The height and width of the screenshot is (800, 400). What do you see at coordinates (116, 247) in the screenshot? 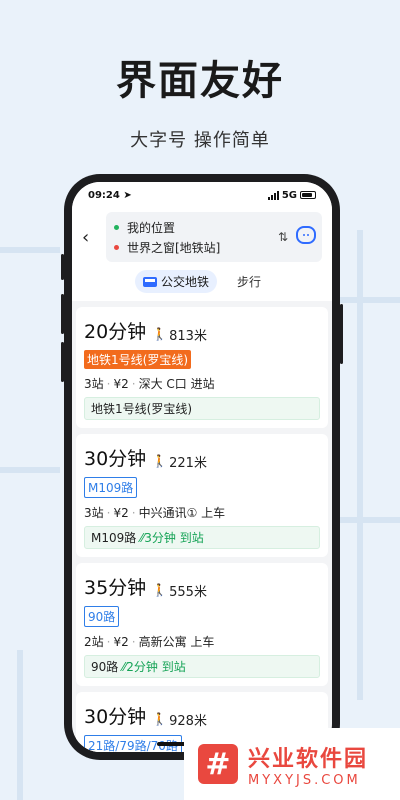
I see `destination-dot-icon` at bounding box center [116, 247].